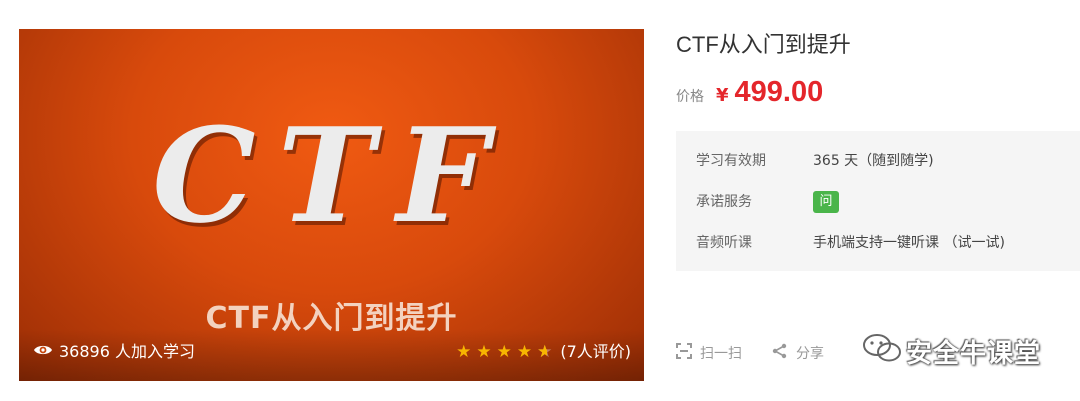 This screenshot has height=401, width=1080. I want to click on wechat-watermark: 安全牛课堂, so click(951, 351).